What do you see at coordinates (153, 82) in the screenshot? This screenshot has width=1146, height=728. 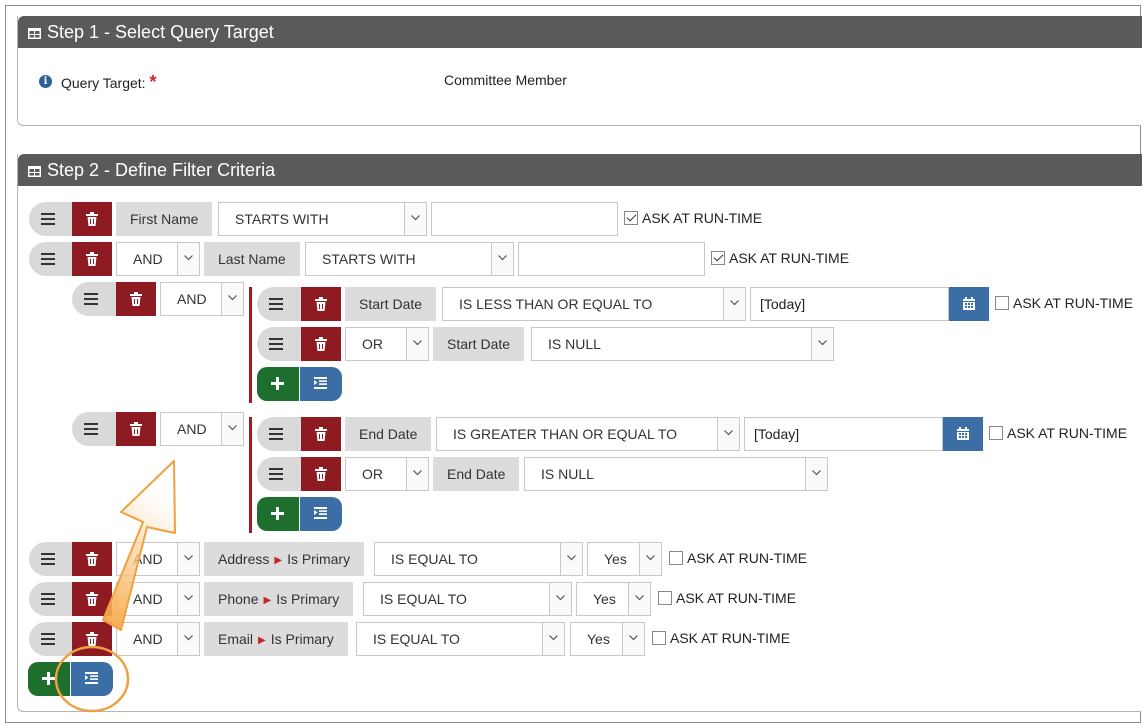 I see `required-marker: *` at bounding box center [153, 82].